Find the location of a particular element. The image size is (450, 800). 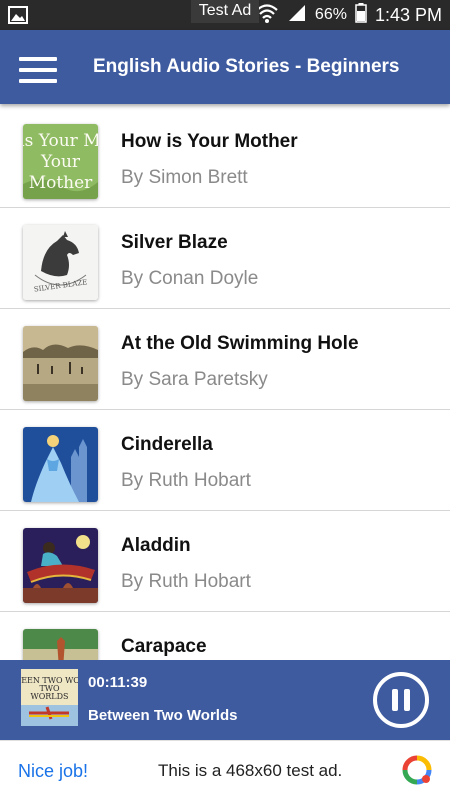

story-author: By Conan Doyle is located at coordinates (190, 278).